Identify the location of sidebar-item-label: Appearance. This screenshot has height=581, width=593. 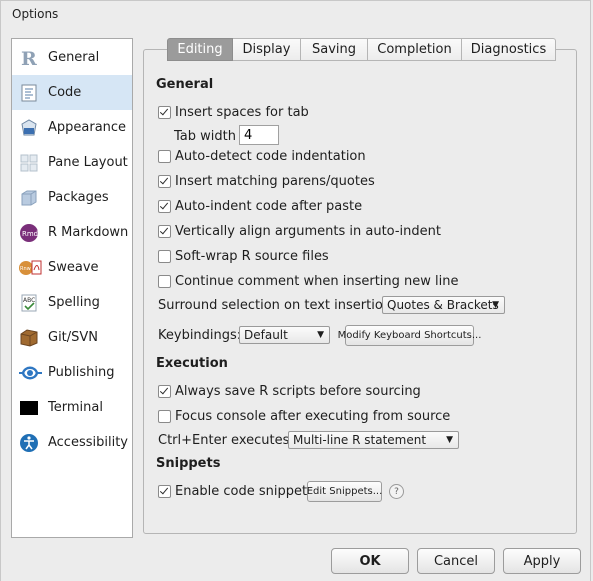
(87, 127).